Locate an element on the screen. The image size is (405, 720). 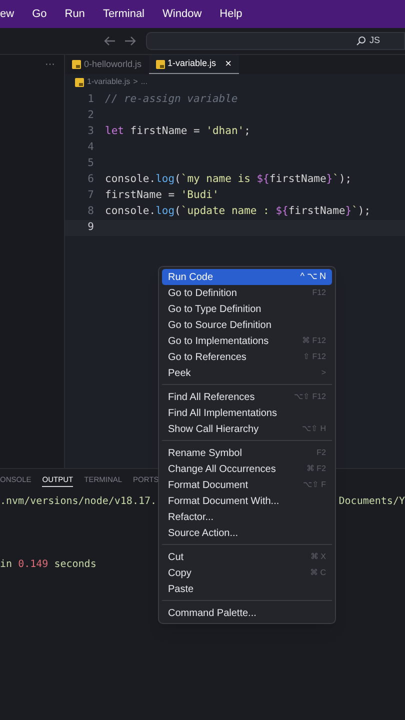
line-number: 4 is located at coordinates (90, 148).